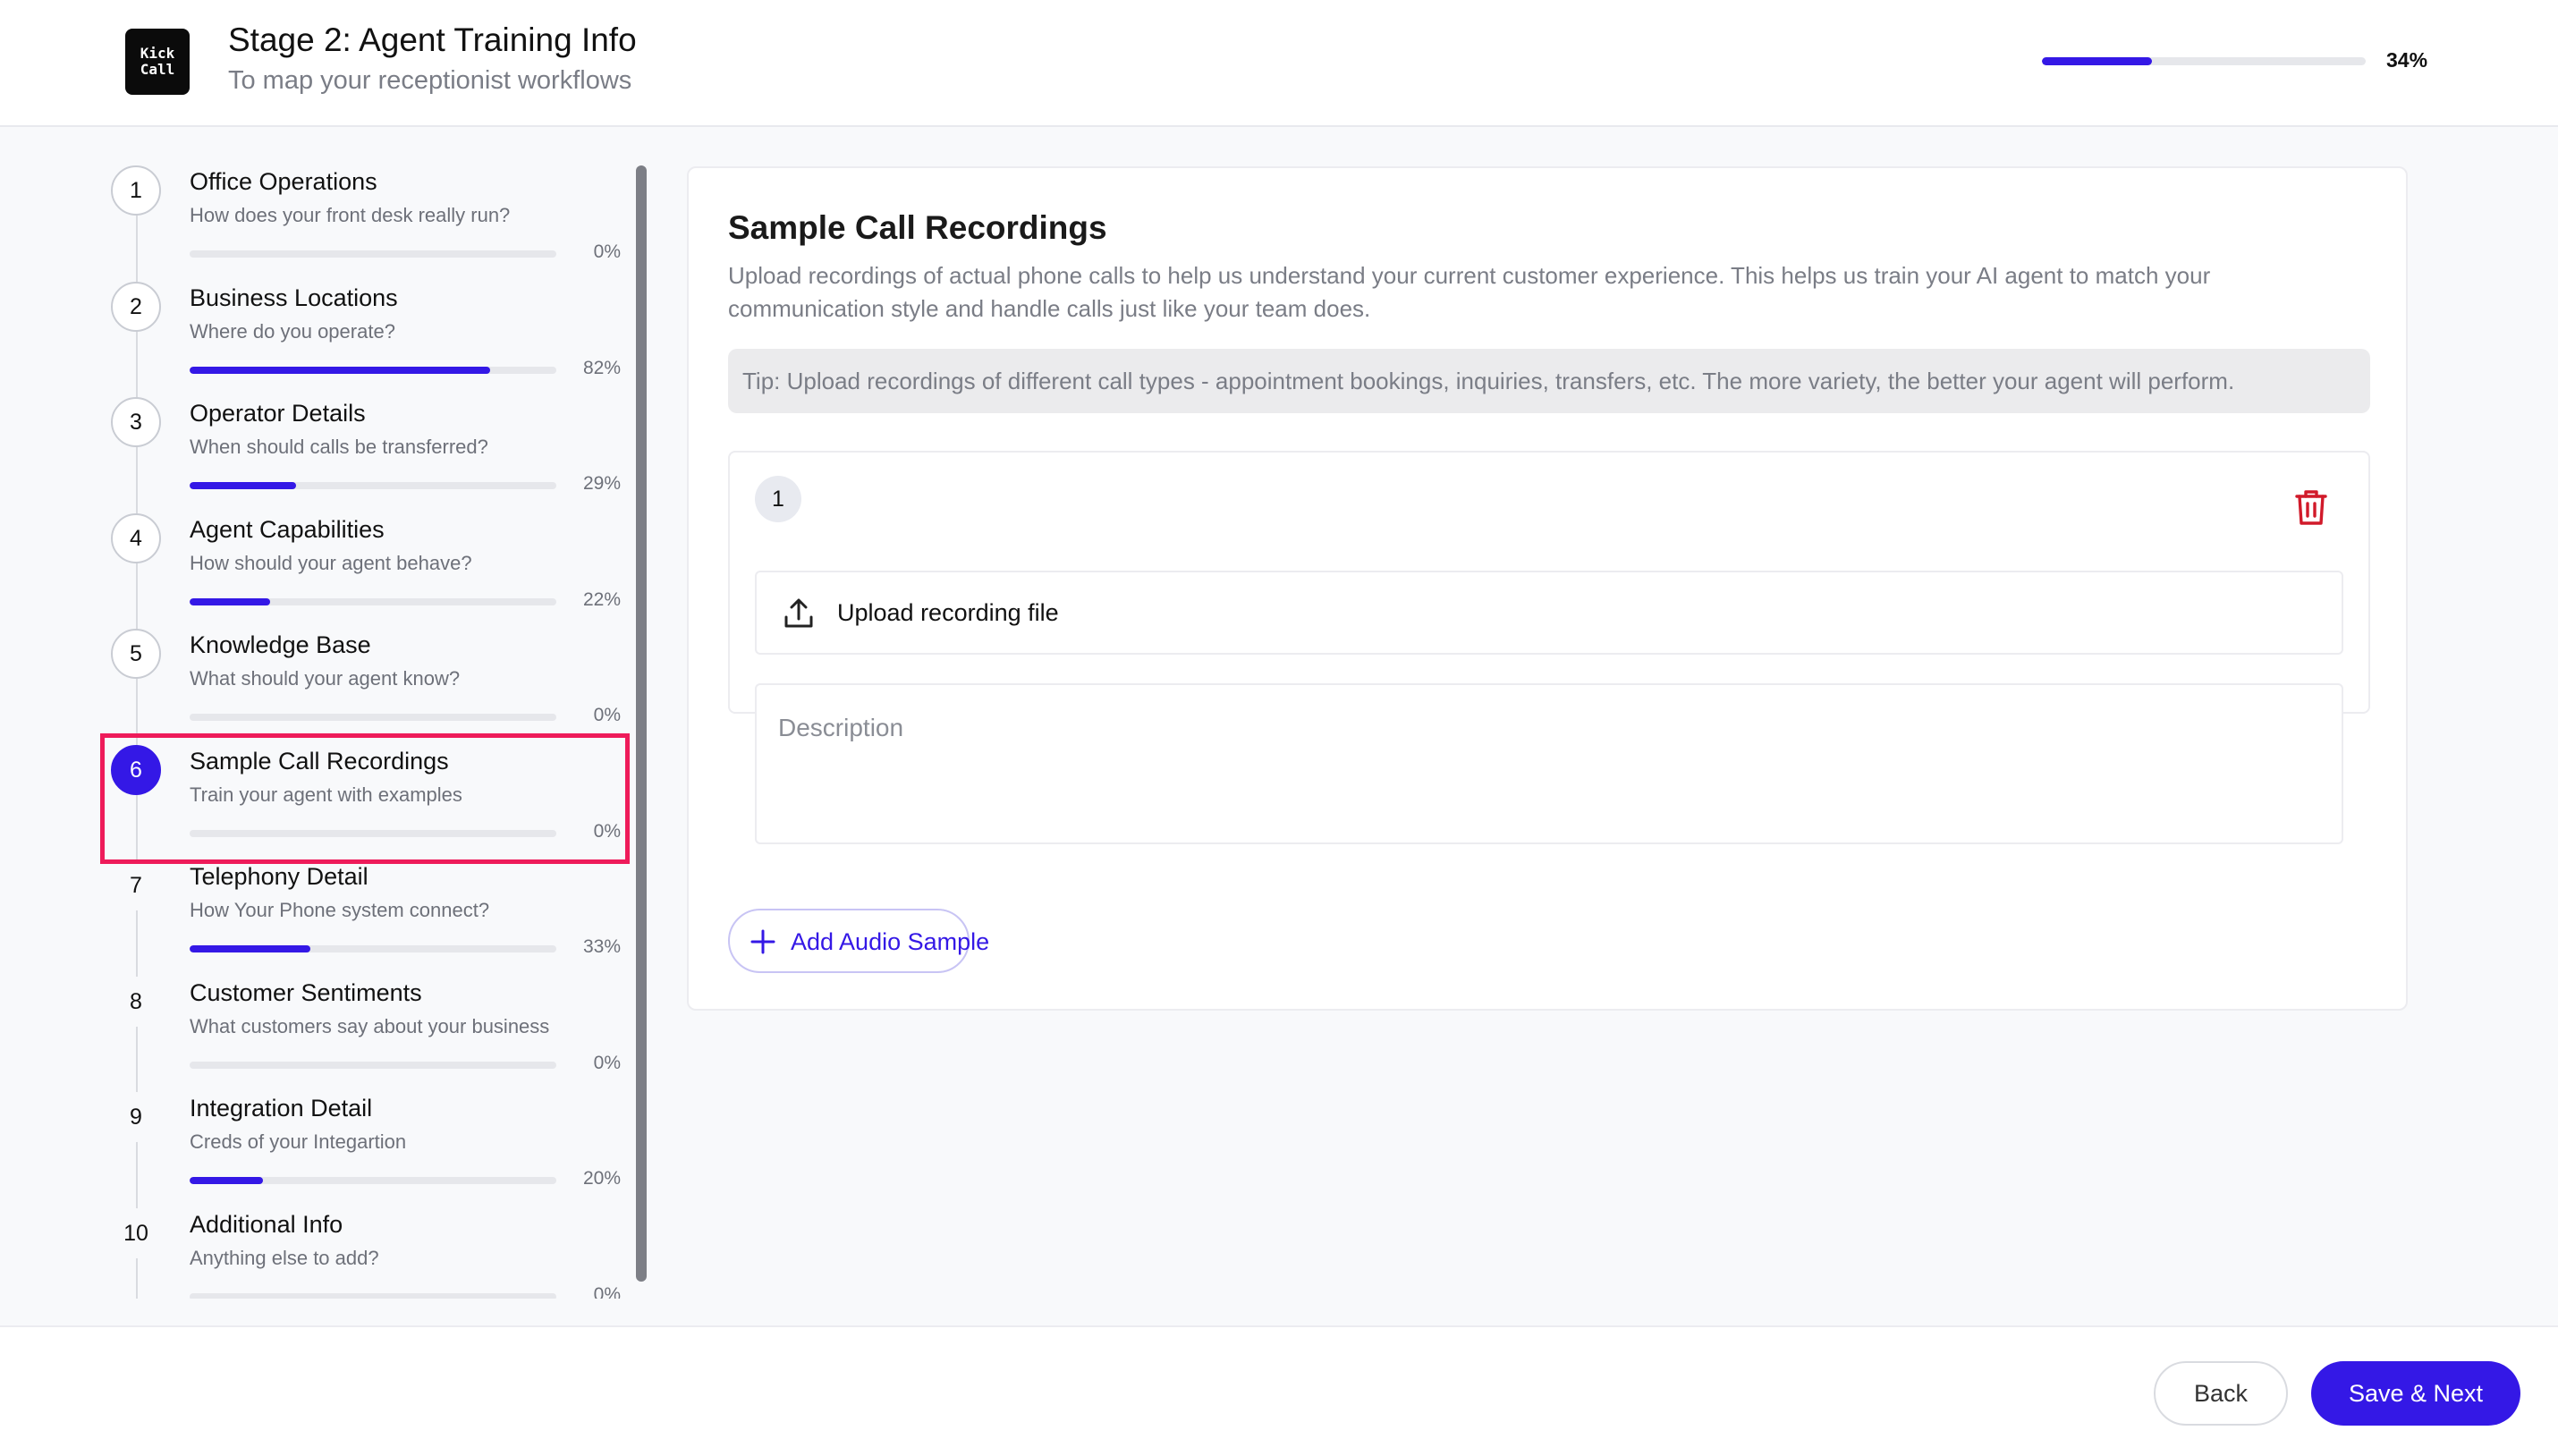  I want to click on step-title: Additional Info, so click(267, 1224).